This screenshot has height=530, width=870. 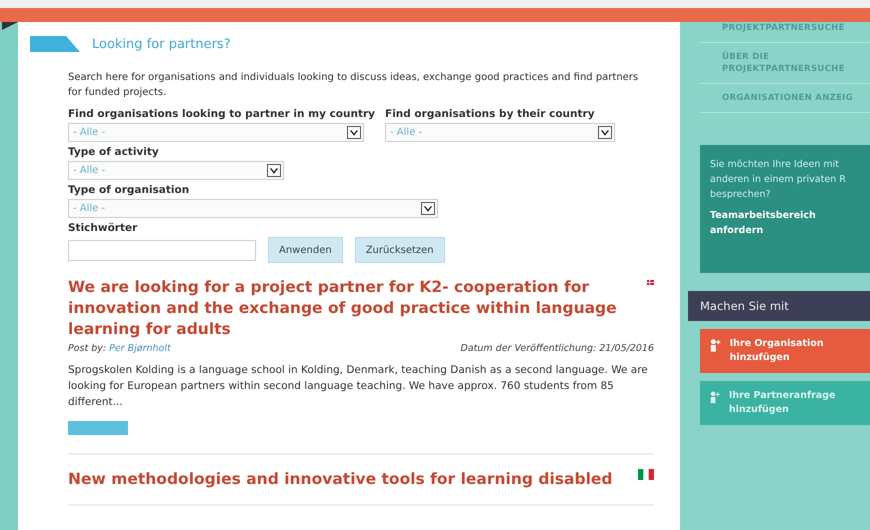 I want to click on more-button, so click(x=98, y=428).